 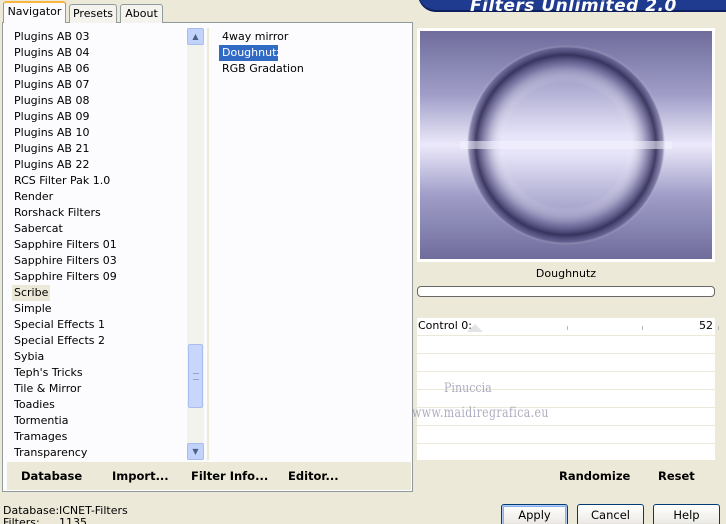 I want to click on category-item: Toadies, so click(x=99, y=405).